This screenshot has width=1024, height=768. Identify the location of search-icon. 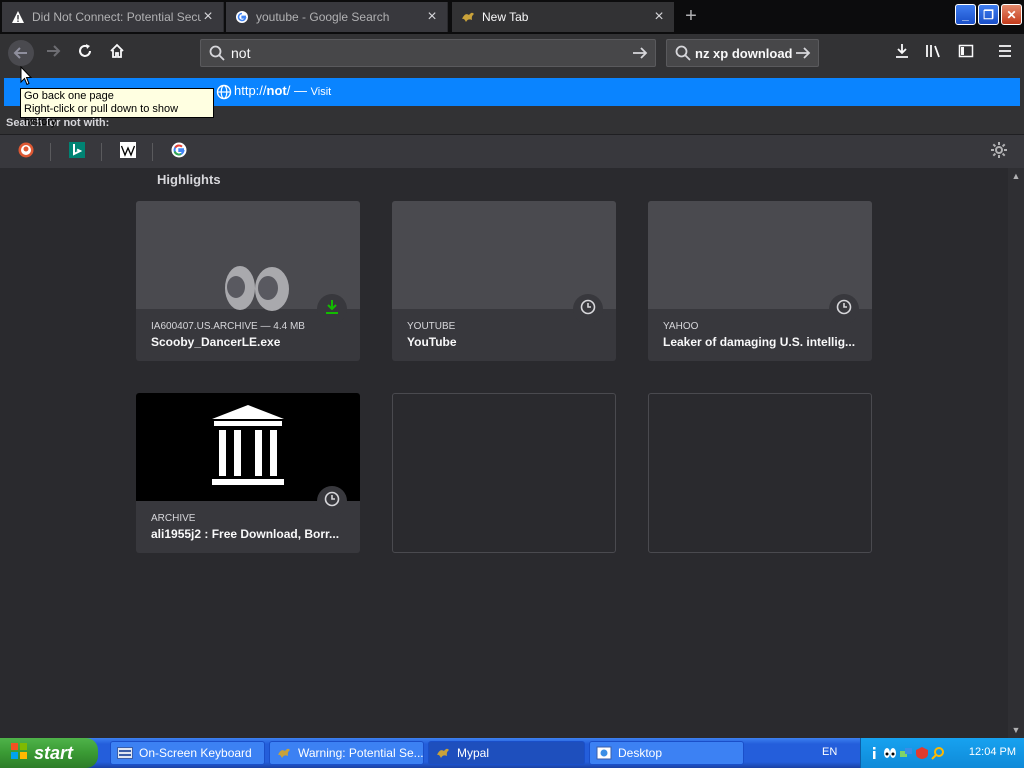
(217, 53).